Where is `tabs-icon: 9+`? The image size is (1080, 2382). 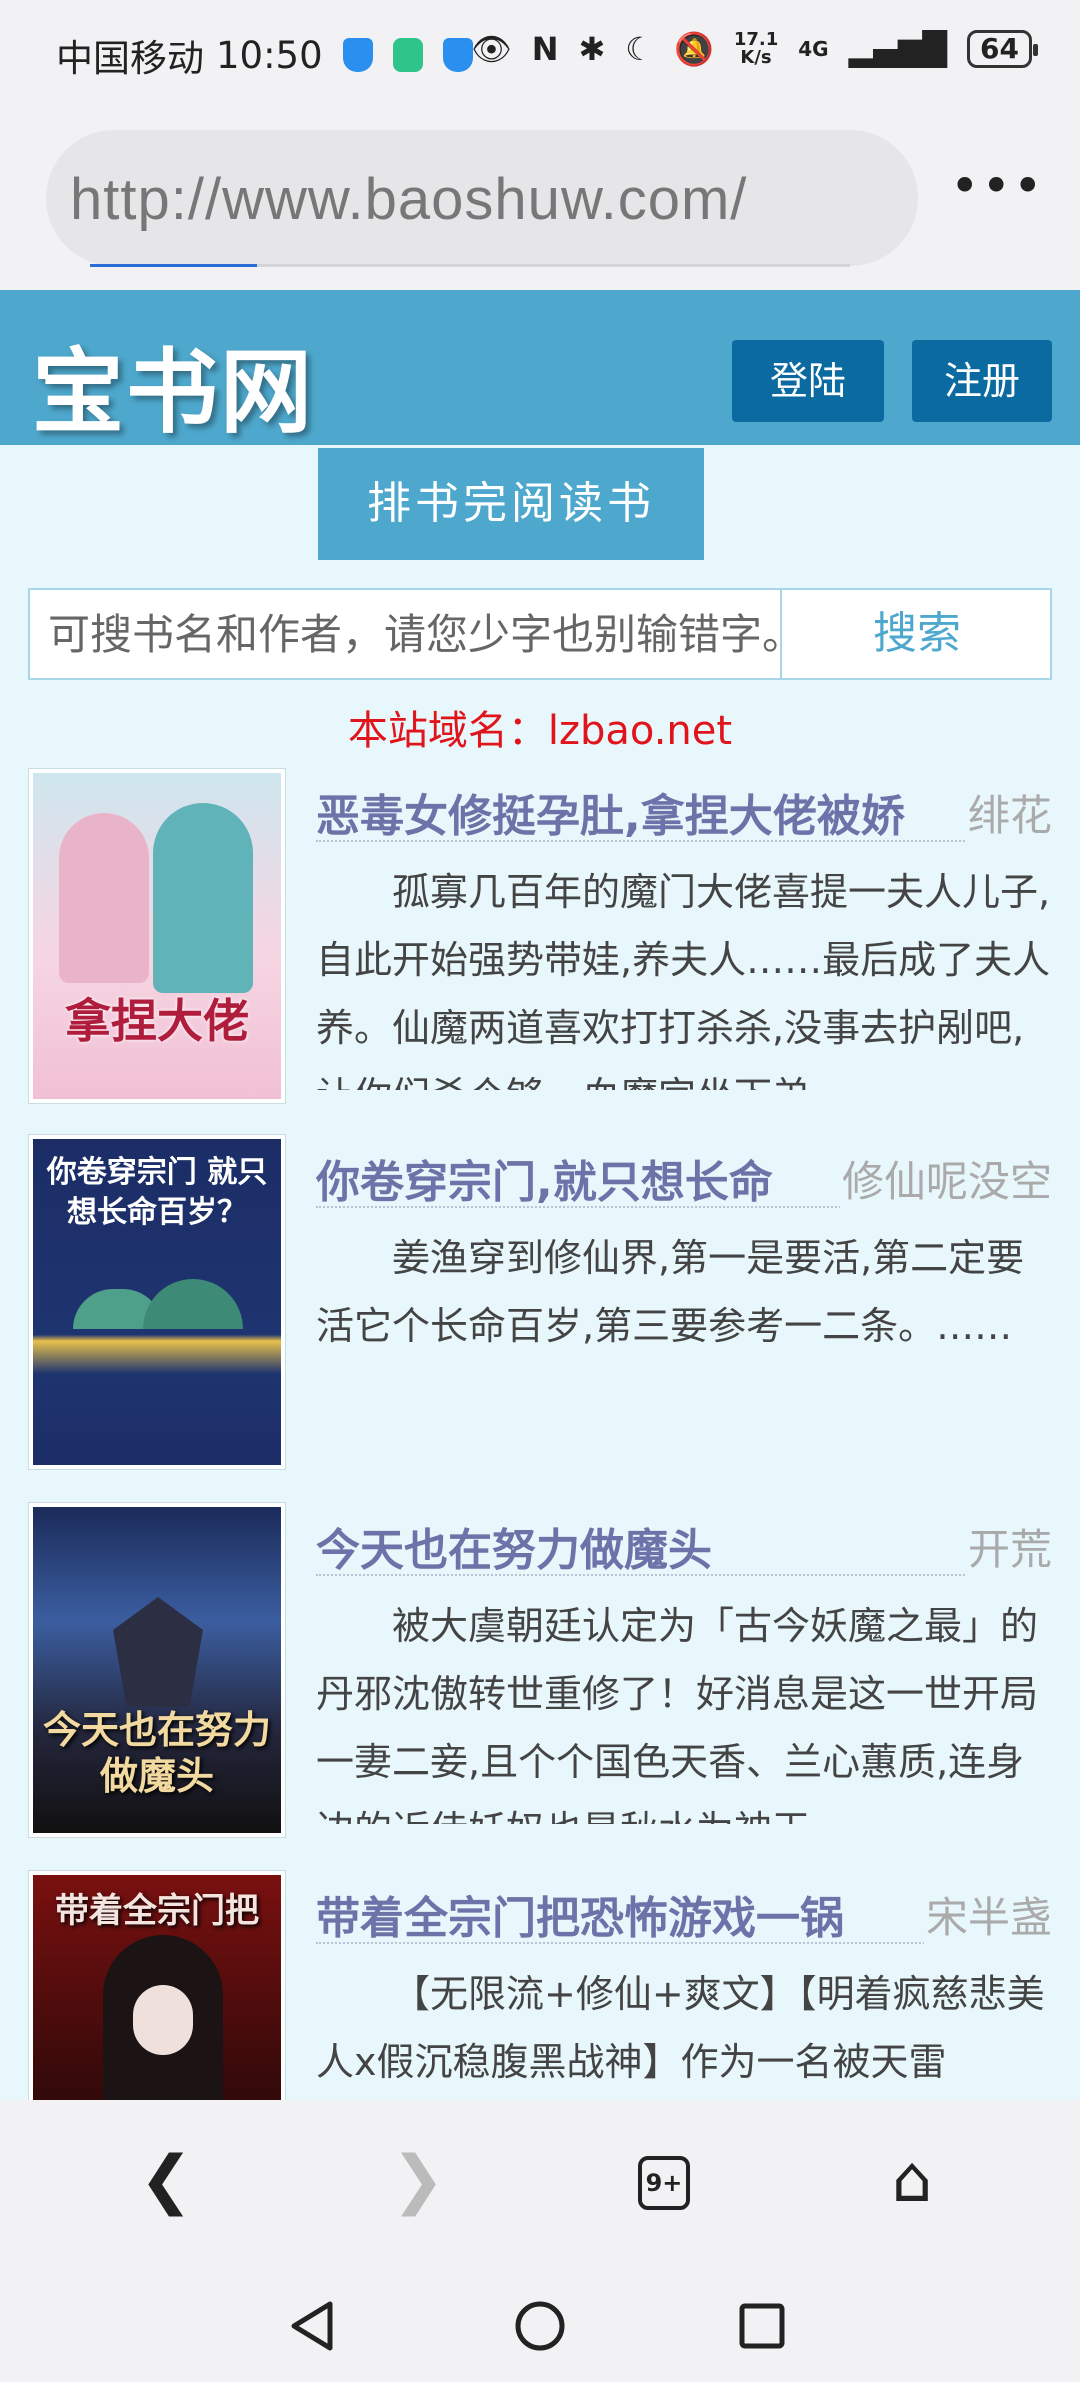
tabs-icon: 9+ is located at coordinates (664, 2183).